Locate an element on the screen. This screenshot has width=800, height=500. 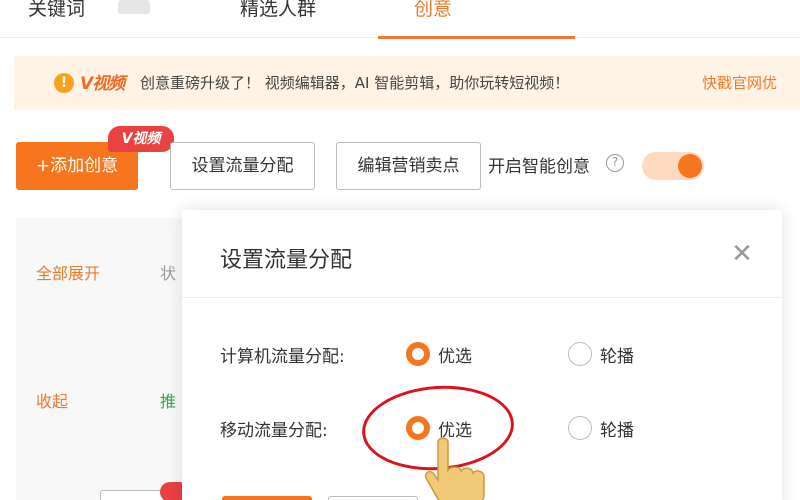
pc-rotate-radio is located at coordinates (580, 354).